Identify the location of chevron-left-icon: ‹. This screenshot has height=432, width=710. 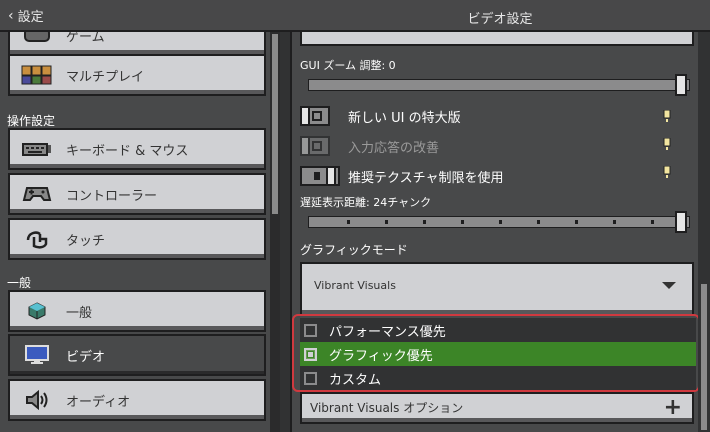
(11, 15).